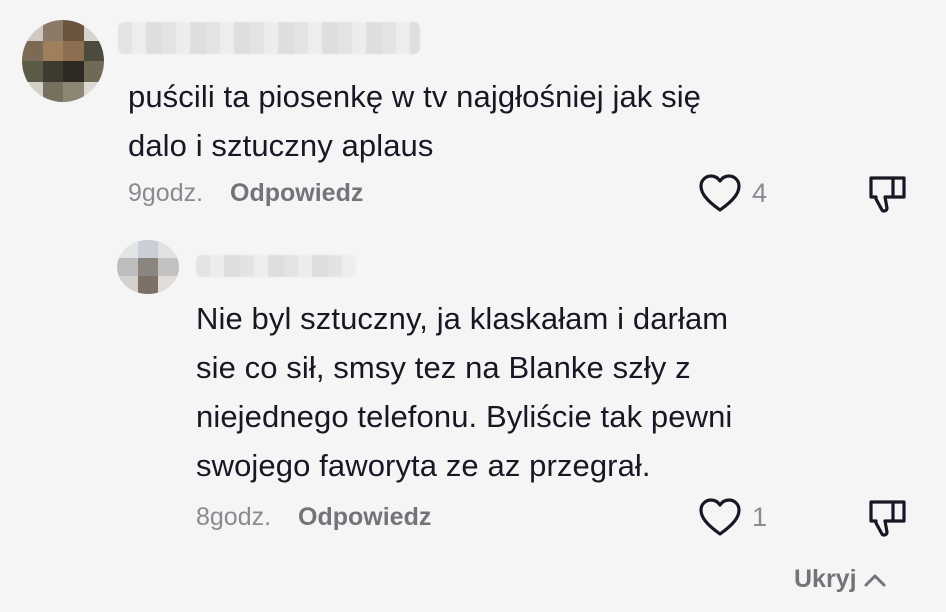  I want to click on reply-commenter-name-redacted, so click(276, 266).